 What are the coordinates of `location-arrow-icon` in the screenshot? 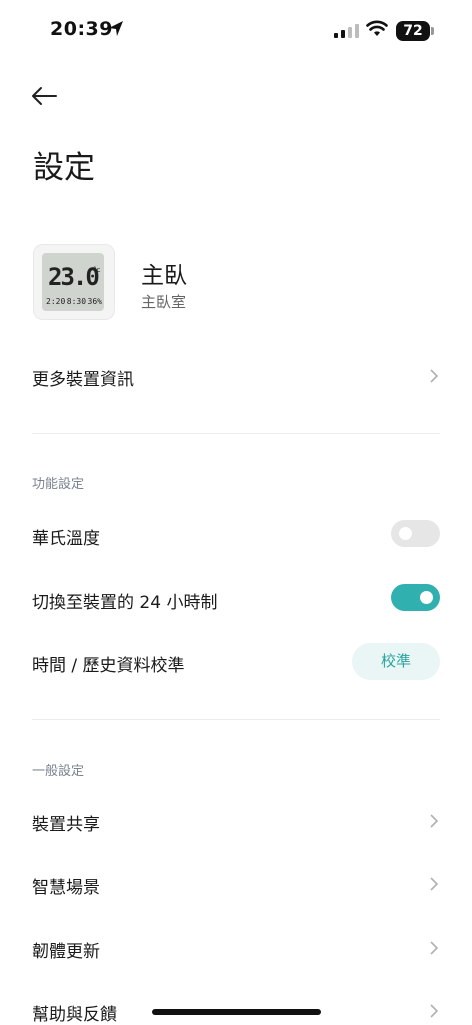 It's located at (116, 28).